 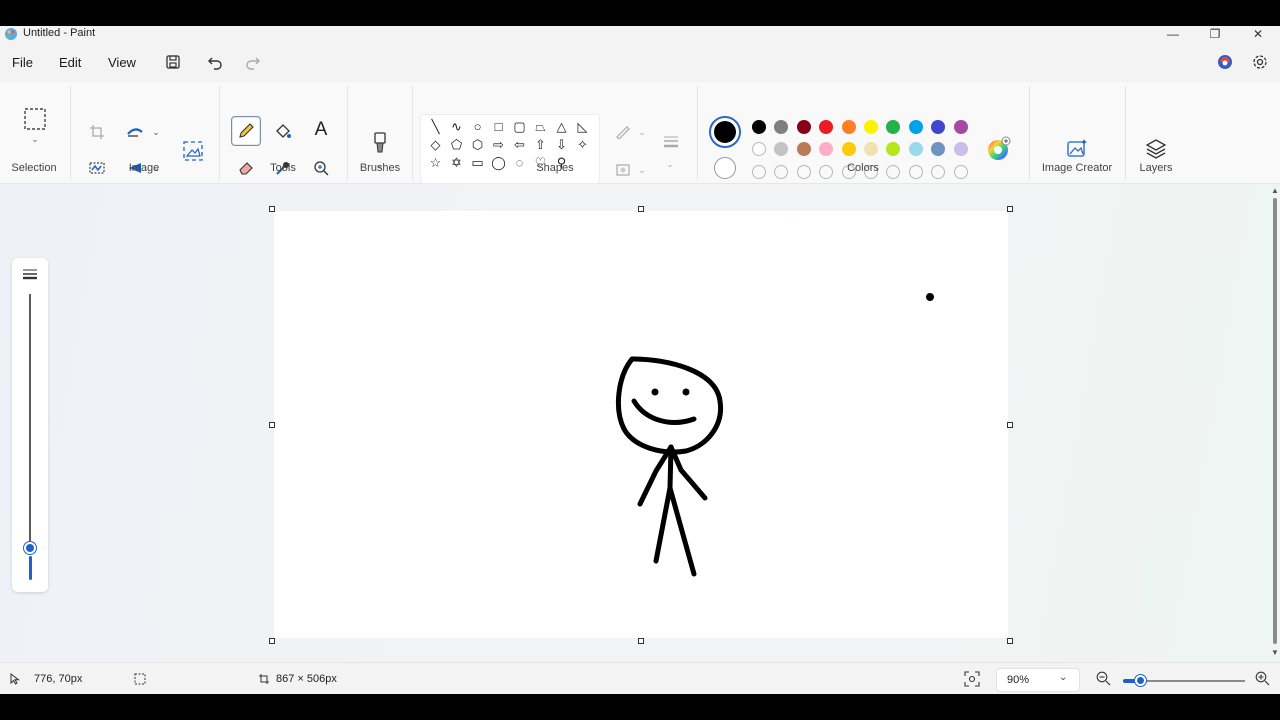 I want to click on brush-icon, so click(x=380, y=143).